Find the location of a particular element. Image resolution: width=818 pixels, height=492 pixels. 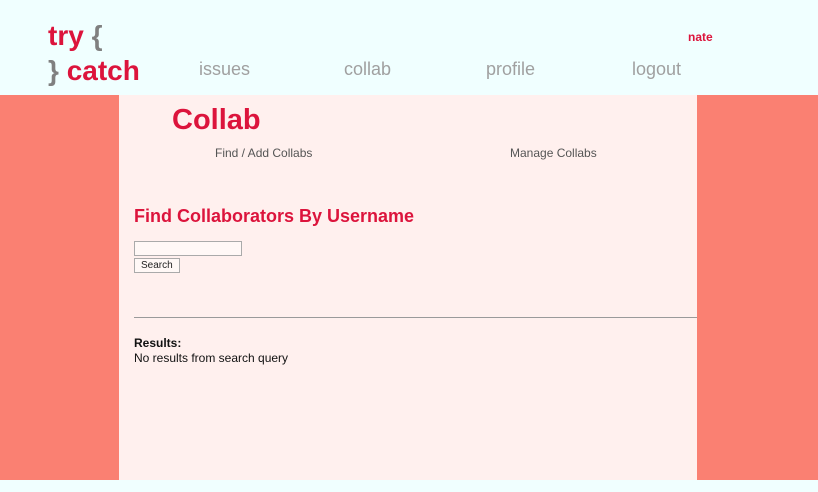

nav-issues: issues is located at coordinates (224, 69).